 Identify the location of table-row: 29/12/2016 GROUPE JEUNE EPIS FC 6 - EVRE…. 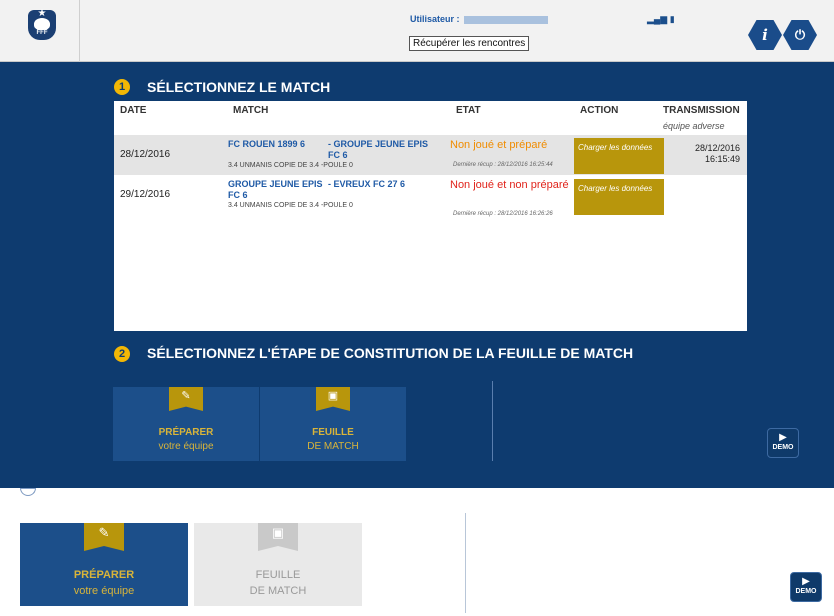
(430, 196).